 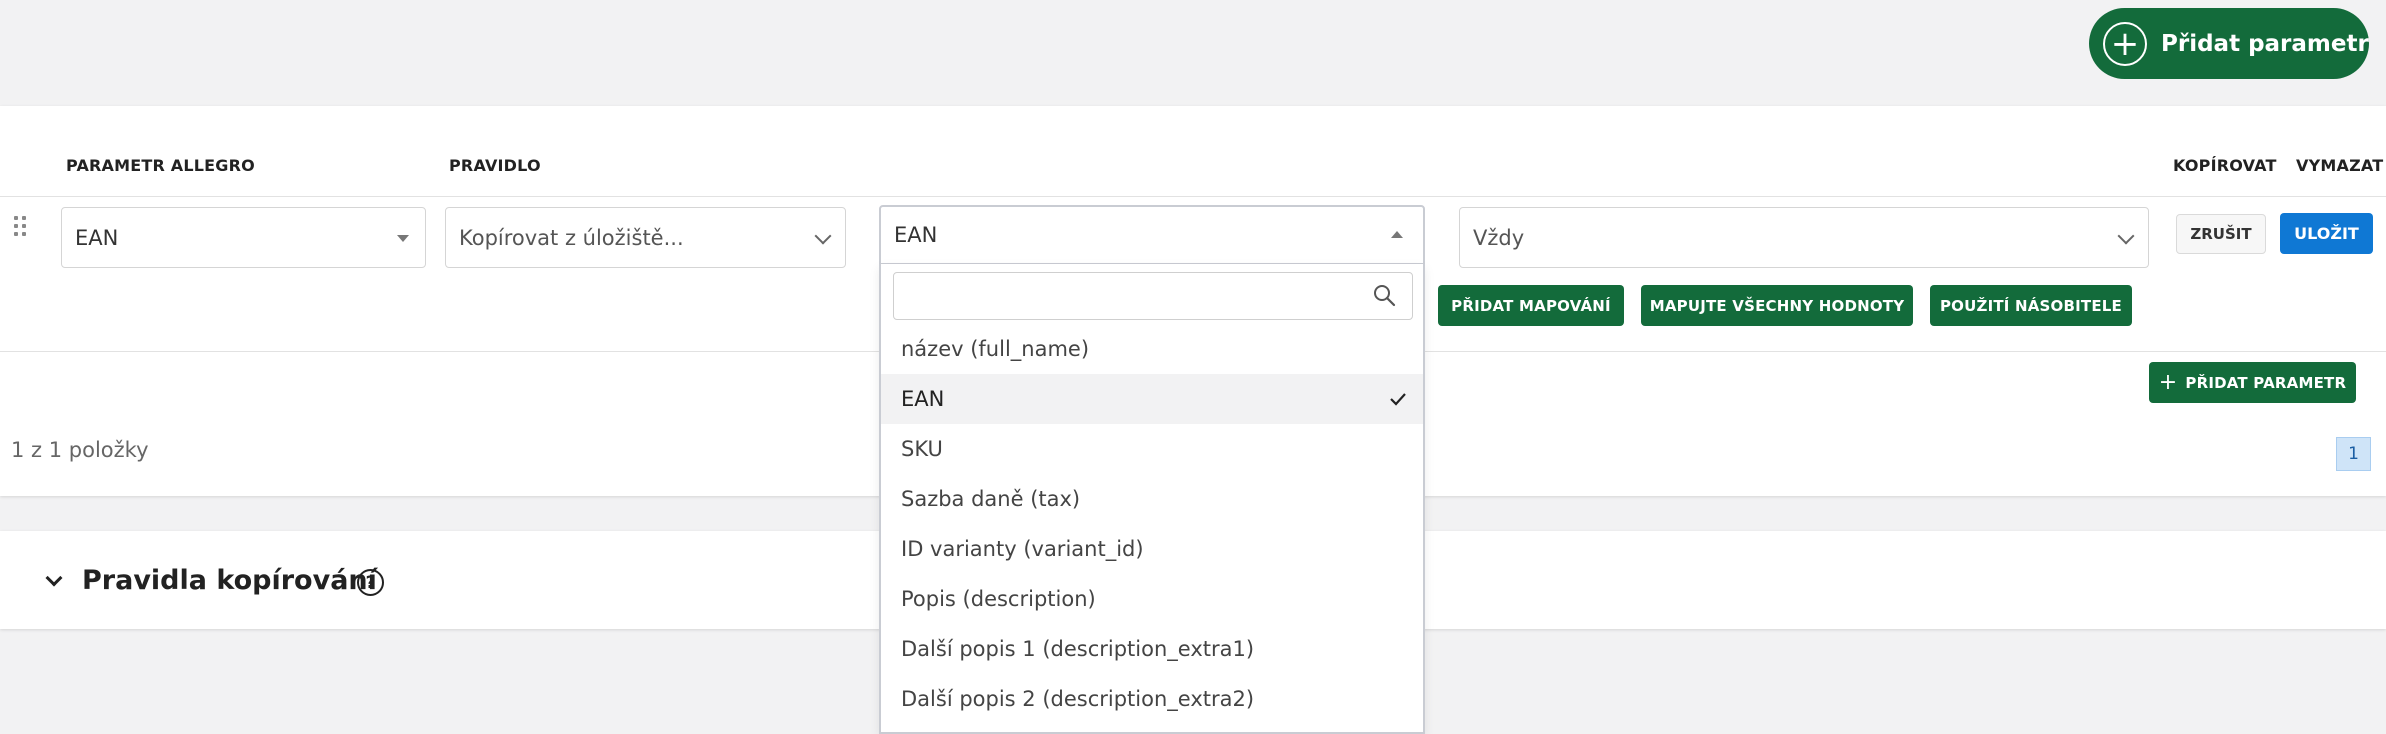 I want to click on source-field-value: EAN, so click(x=916, y=235).